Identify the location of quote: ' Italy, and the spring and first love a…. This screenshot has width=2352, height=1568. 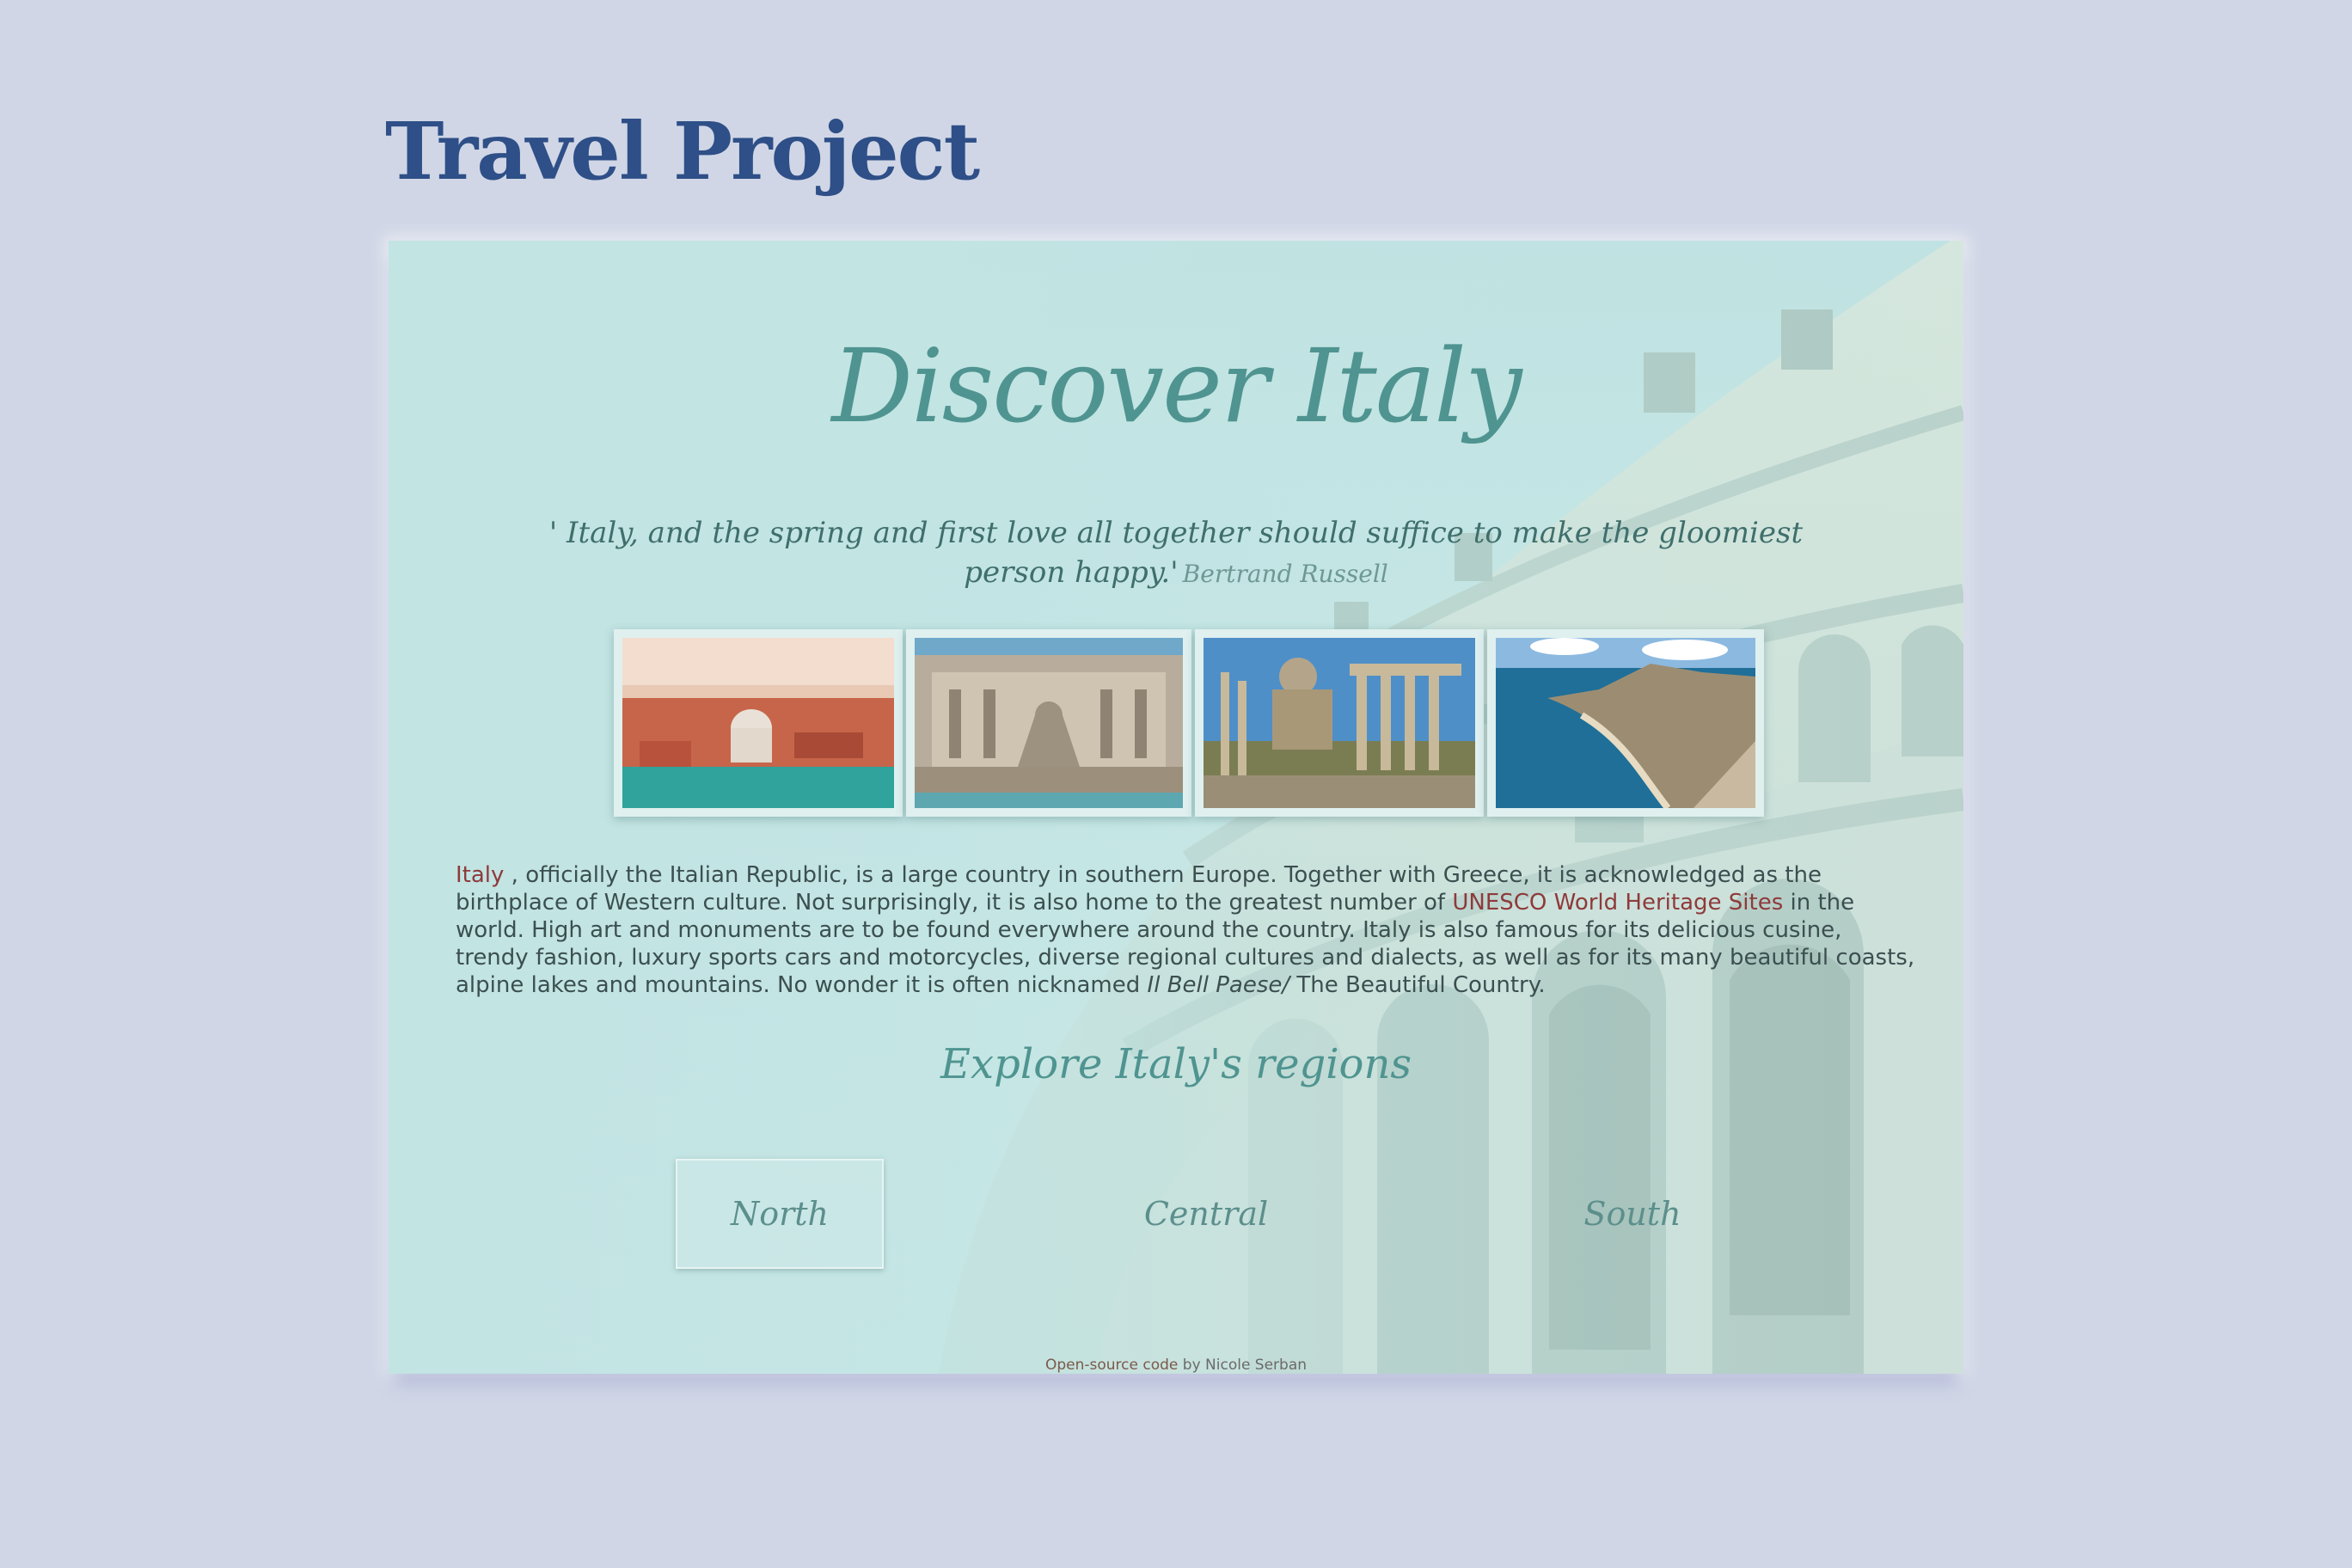
(1176, 555).